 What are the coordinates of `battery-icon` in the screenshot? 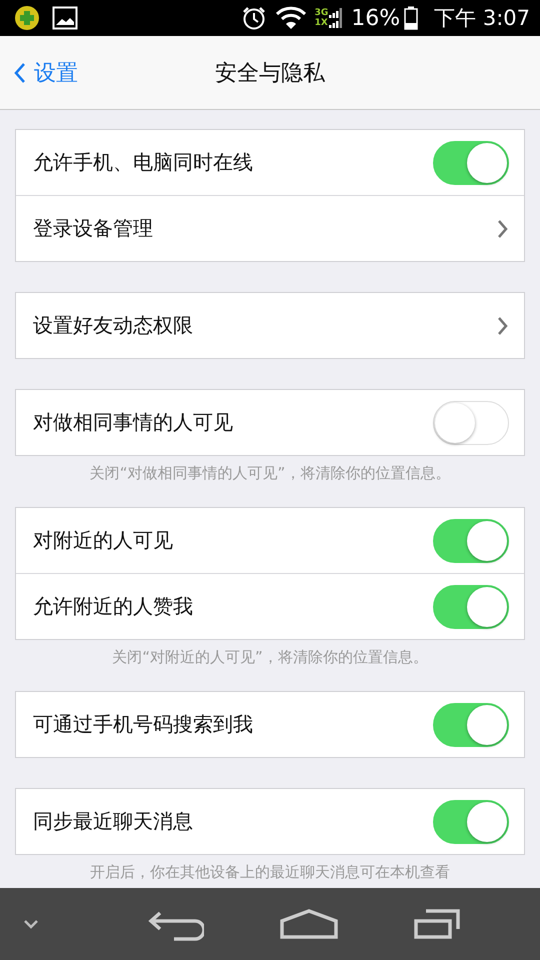 It's located at (411, 18).